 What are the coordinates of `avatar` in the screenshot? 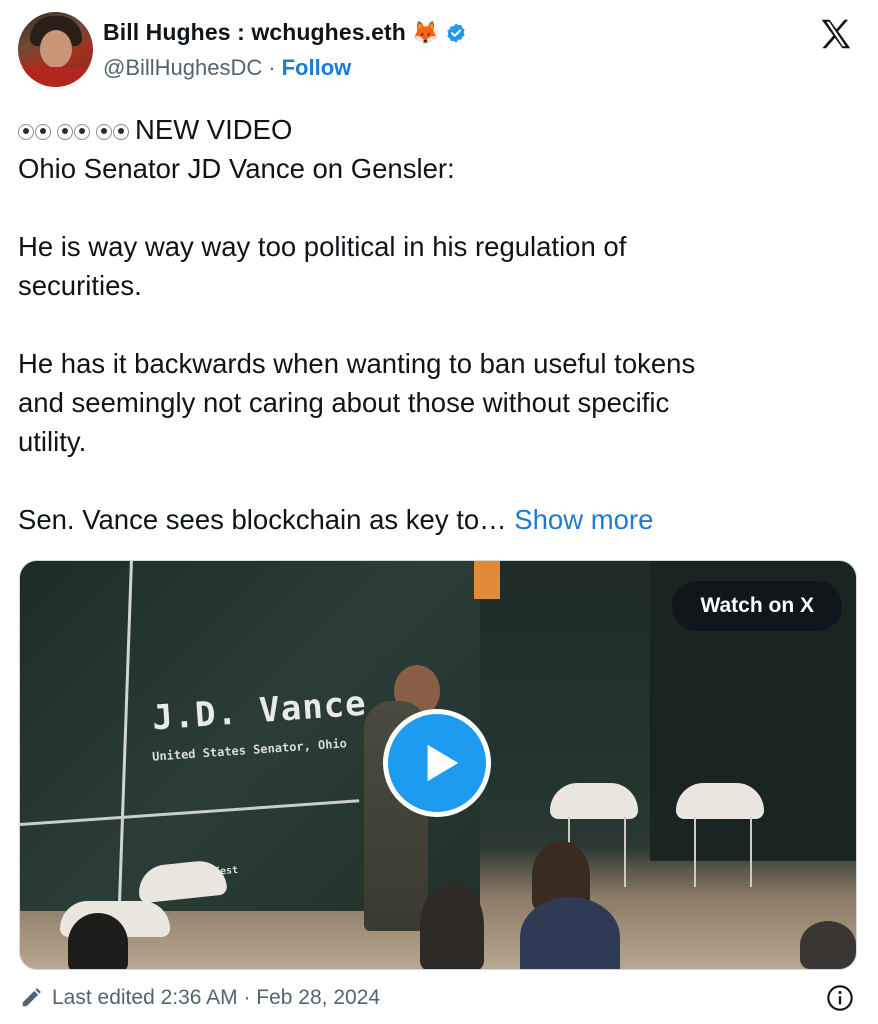 It's located at (55, 49).